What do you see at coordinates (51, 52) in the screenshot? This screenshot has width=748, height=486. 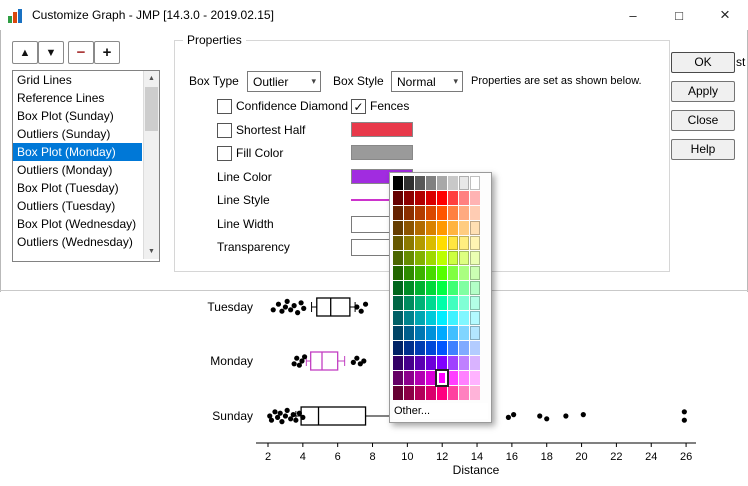 I see `move-down-button: ▼` at bounding box center [51, 52].